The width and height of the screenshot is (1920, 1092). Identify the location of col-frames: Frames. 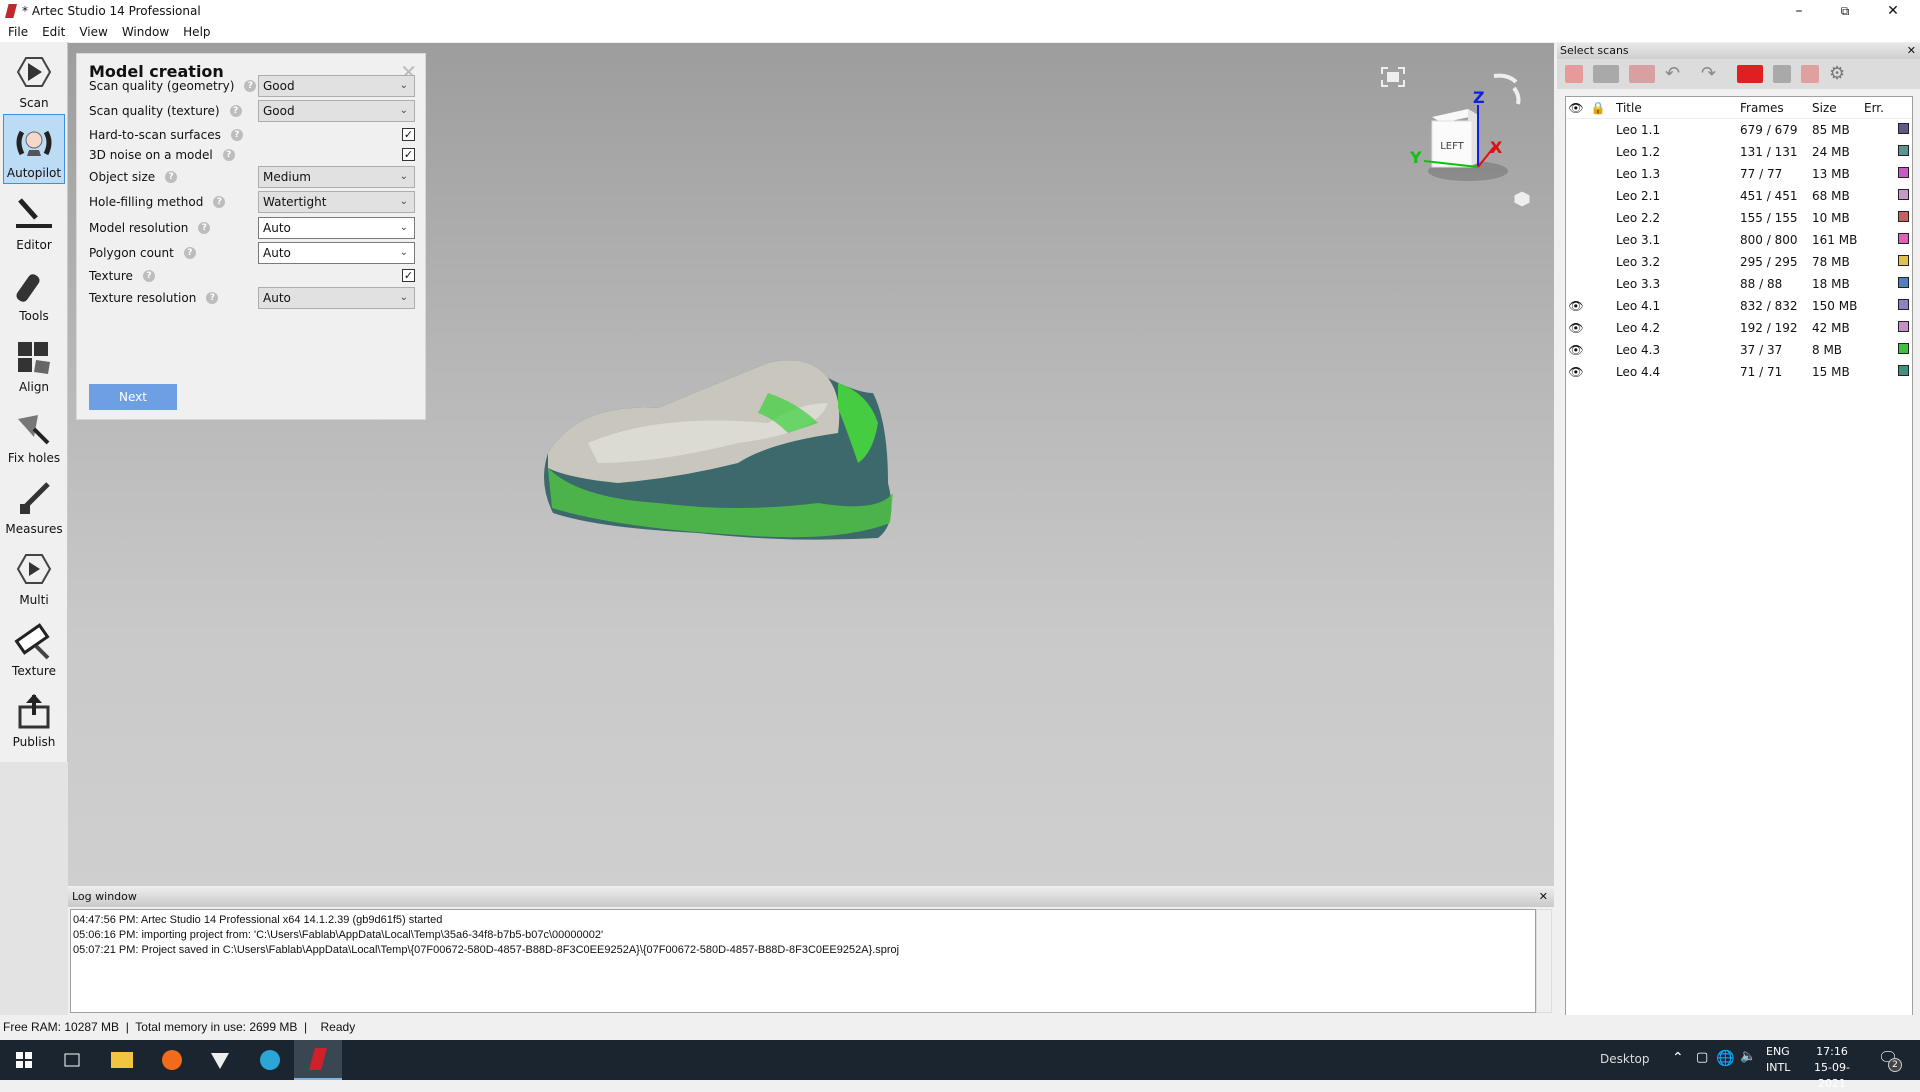
(1776, 108).